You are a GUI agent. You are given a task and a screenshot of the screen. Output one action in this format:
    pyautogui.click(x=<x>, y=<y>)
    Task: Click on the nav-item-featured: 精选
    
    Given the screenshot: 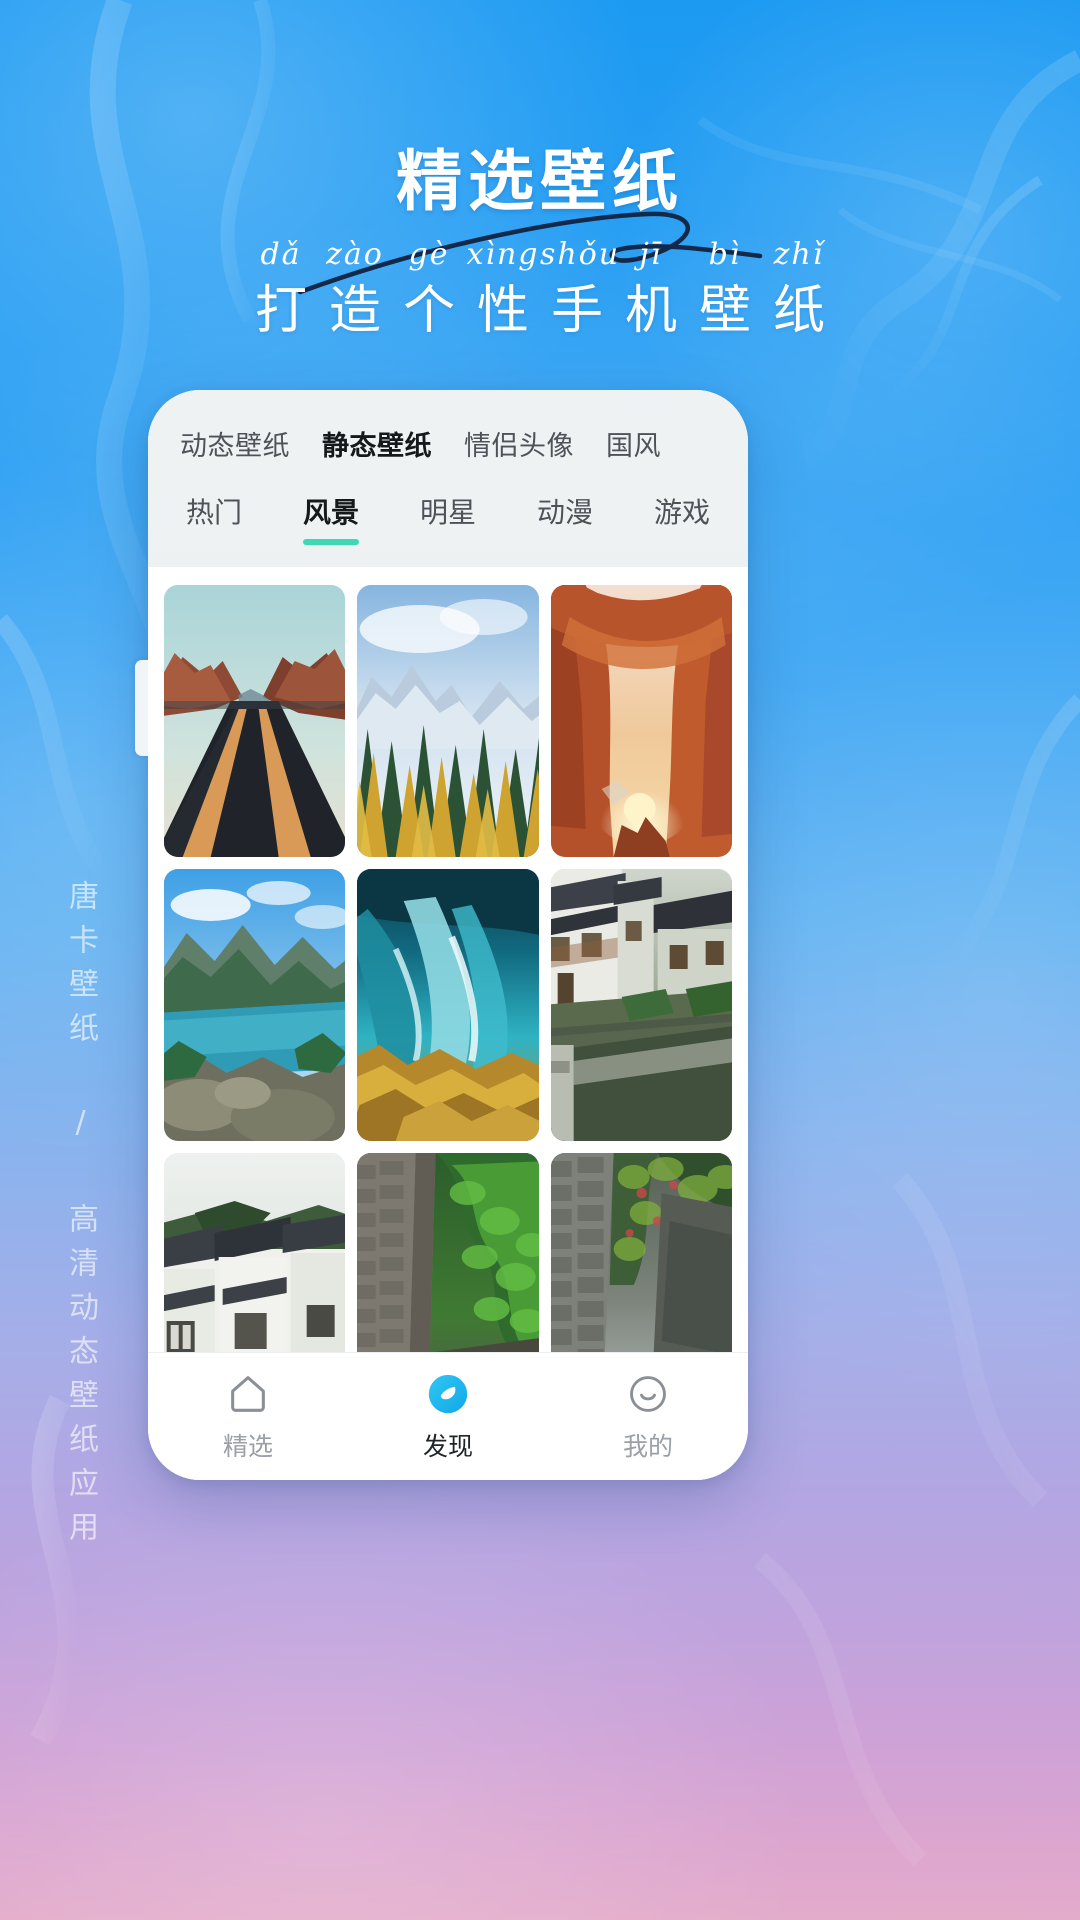 What is the action you would take?
    pyautogui.click(x=248, y=1417)
    